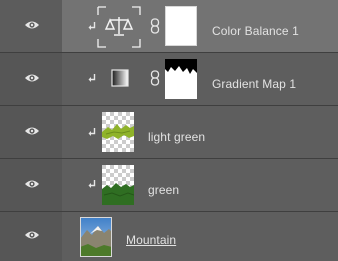 Image resolution: width=338 pixels, height=261 pixels. What do you see at coordinates (255, 31) in the screenshot?
I see `layer-name: Color Balance 1` at bounding box center [255, 31].